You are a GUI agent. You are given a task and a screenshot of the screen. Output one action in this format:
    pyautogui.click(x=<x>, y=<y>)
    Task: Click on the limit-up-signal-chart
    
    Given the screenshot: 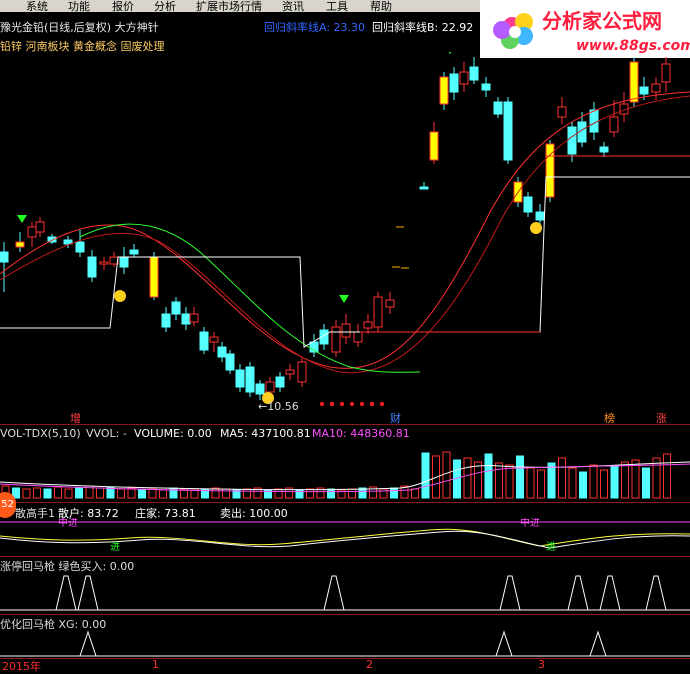 What is the action you would take?
    pyautogui.click(x=345, y=592)
    